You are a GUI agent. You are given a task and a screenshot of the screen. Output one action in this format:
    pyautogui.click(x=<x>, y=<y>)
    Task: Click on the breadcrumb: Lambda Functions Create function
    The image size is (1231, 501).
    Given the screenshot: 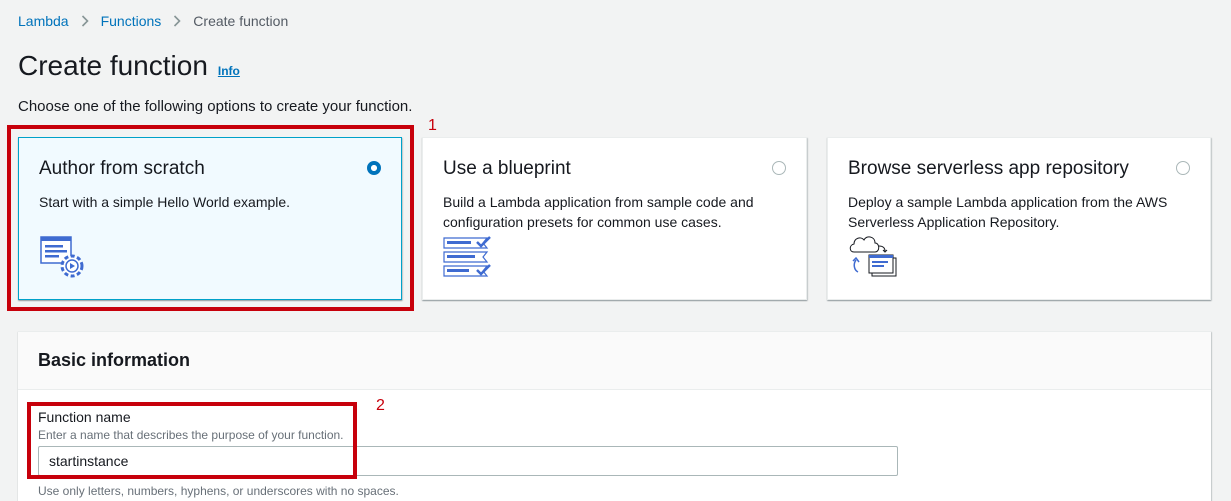 What is the action you would take?
    pyautogui.click(x=153, y=21)
    